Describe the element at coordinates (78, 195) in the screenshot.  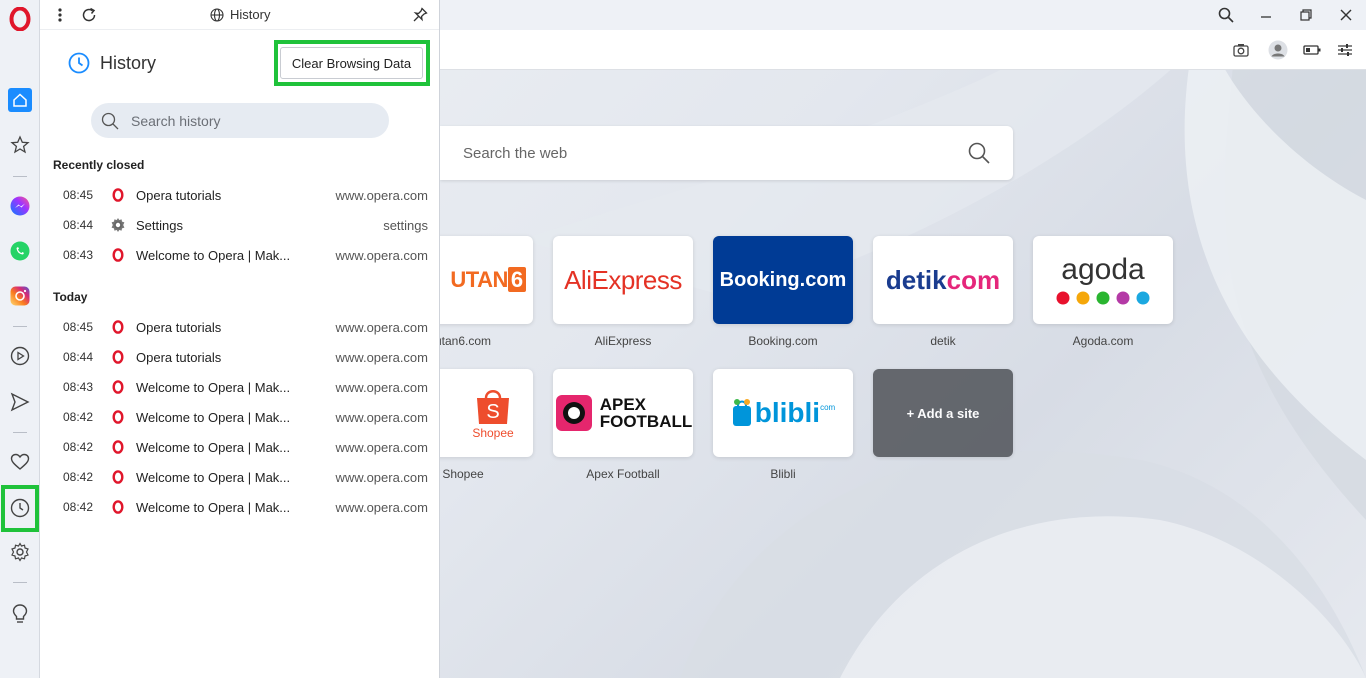
I see `history-row-time: 08:45` at that location.